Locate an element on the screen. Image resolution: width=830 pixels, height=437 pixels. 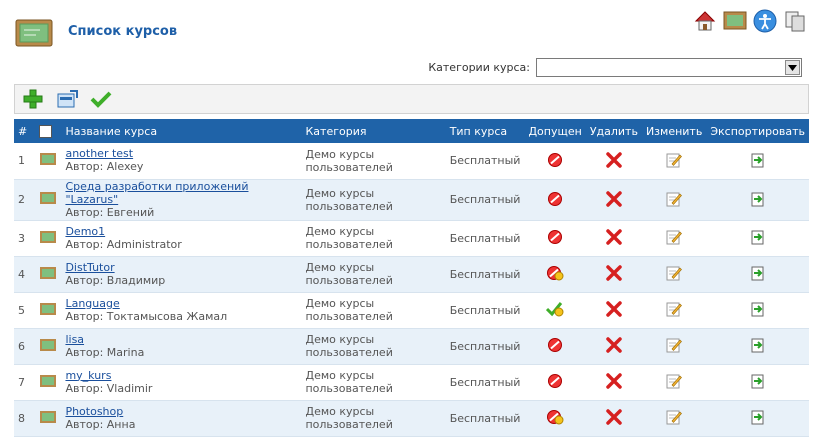
course-author: Автор: Анна is located at coordinates (100, 424).